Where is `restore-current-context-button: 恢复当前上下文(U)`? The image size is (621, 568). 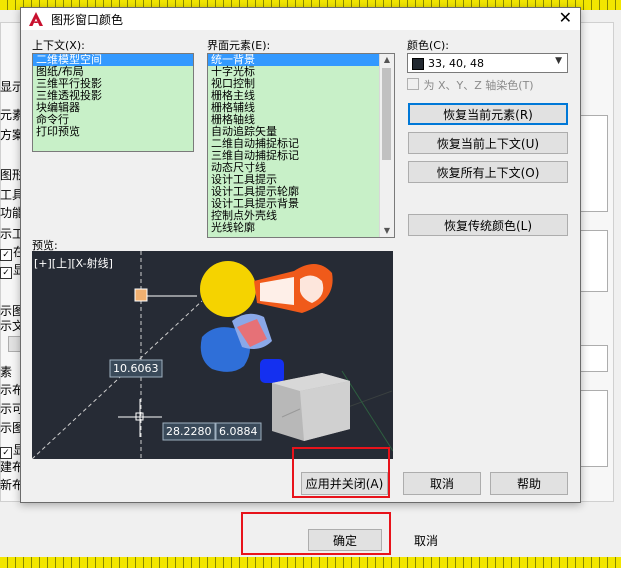 restore-current-context-button: 恢复当前上下文(U) is located at coordinates (488, 143).